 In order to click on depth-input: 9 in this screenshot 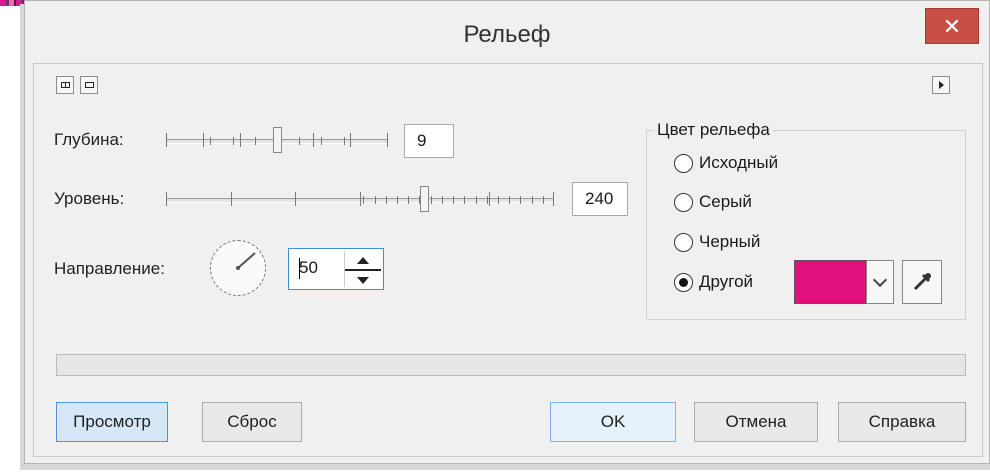, I will do `click(429, 141)`.